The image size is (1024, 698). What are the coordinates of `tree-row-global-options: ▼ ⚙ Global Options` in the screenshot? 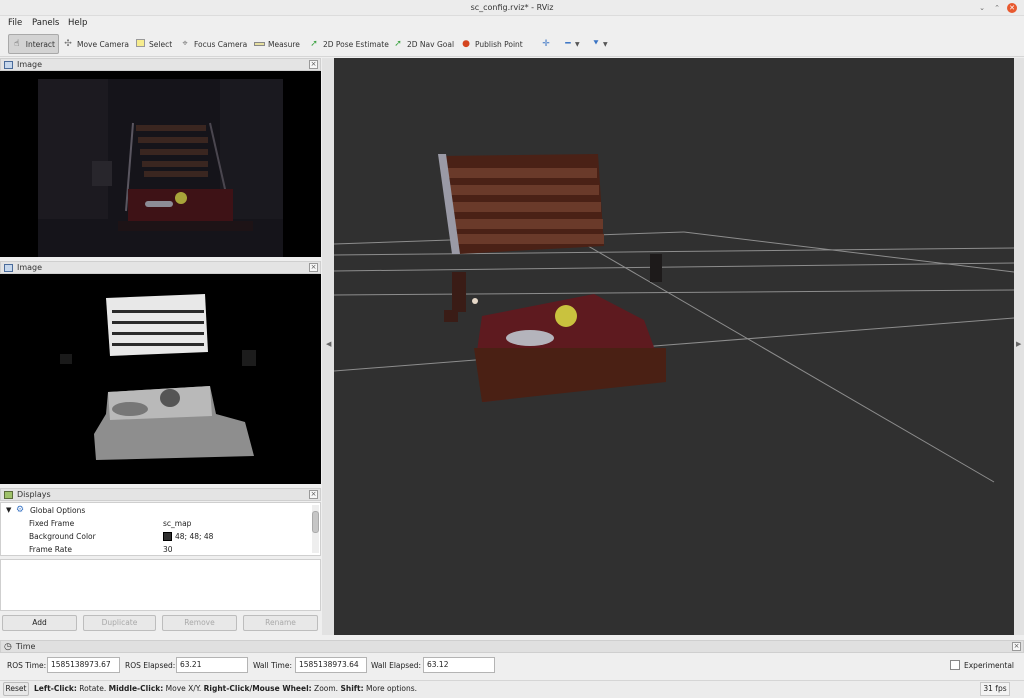 It's located at (156, 510).